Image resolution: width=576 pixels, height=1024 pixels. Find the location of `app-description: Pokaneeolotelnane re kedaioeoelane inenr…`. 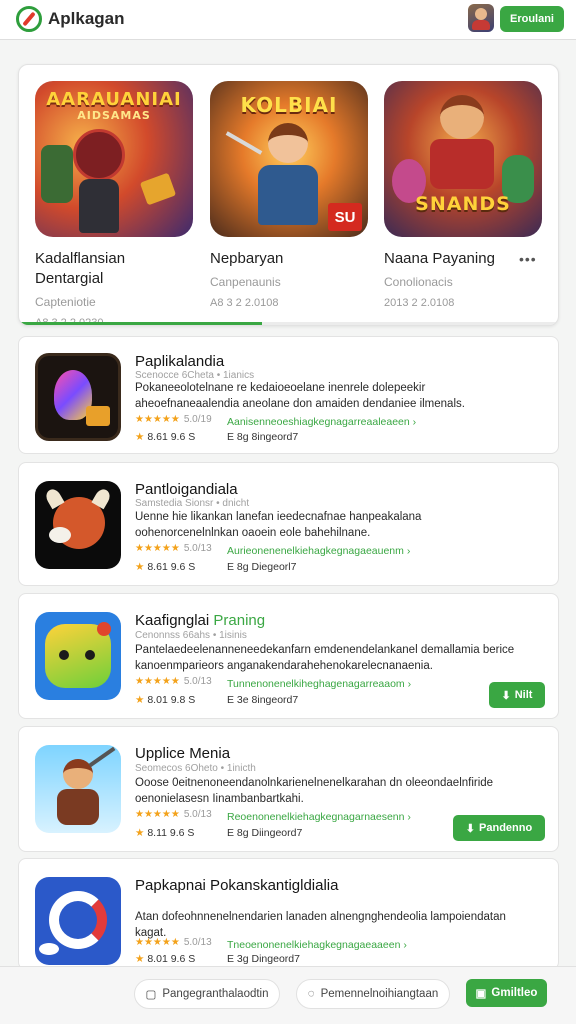

app-description: Pokaneeolotelnane re kedaioeoelane inenr… is located at coordinates (300, 396).